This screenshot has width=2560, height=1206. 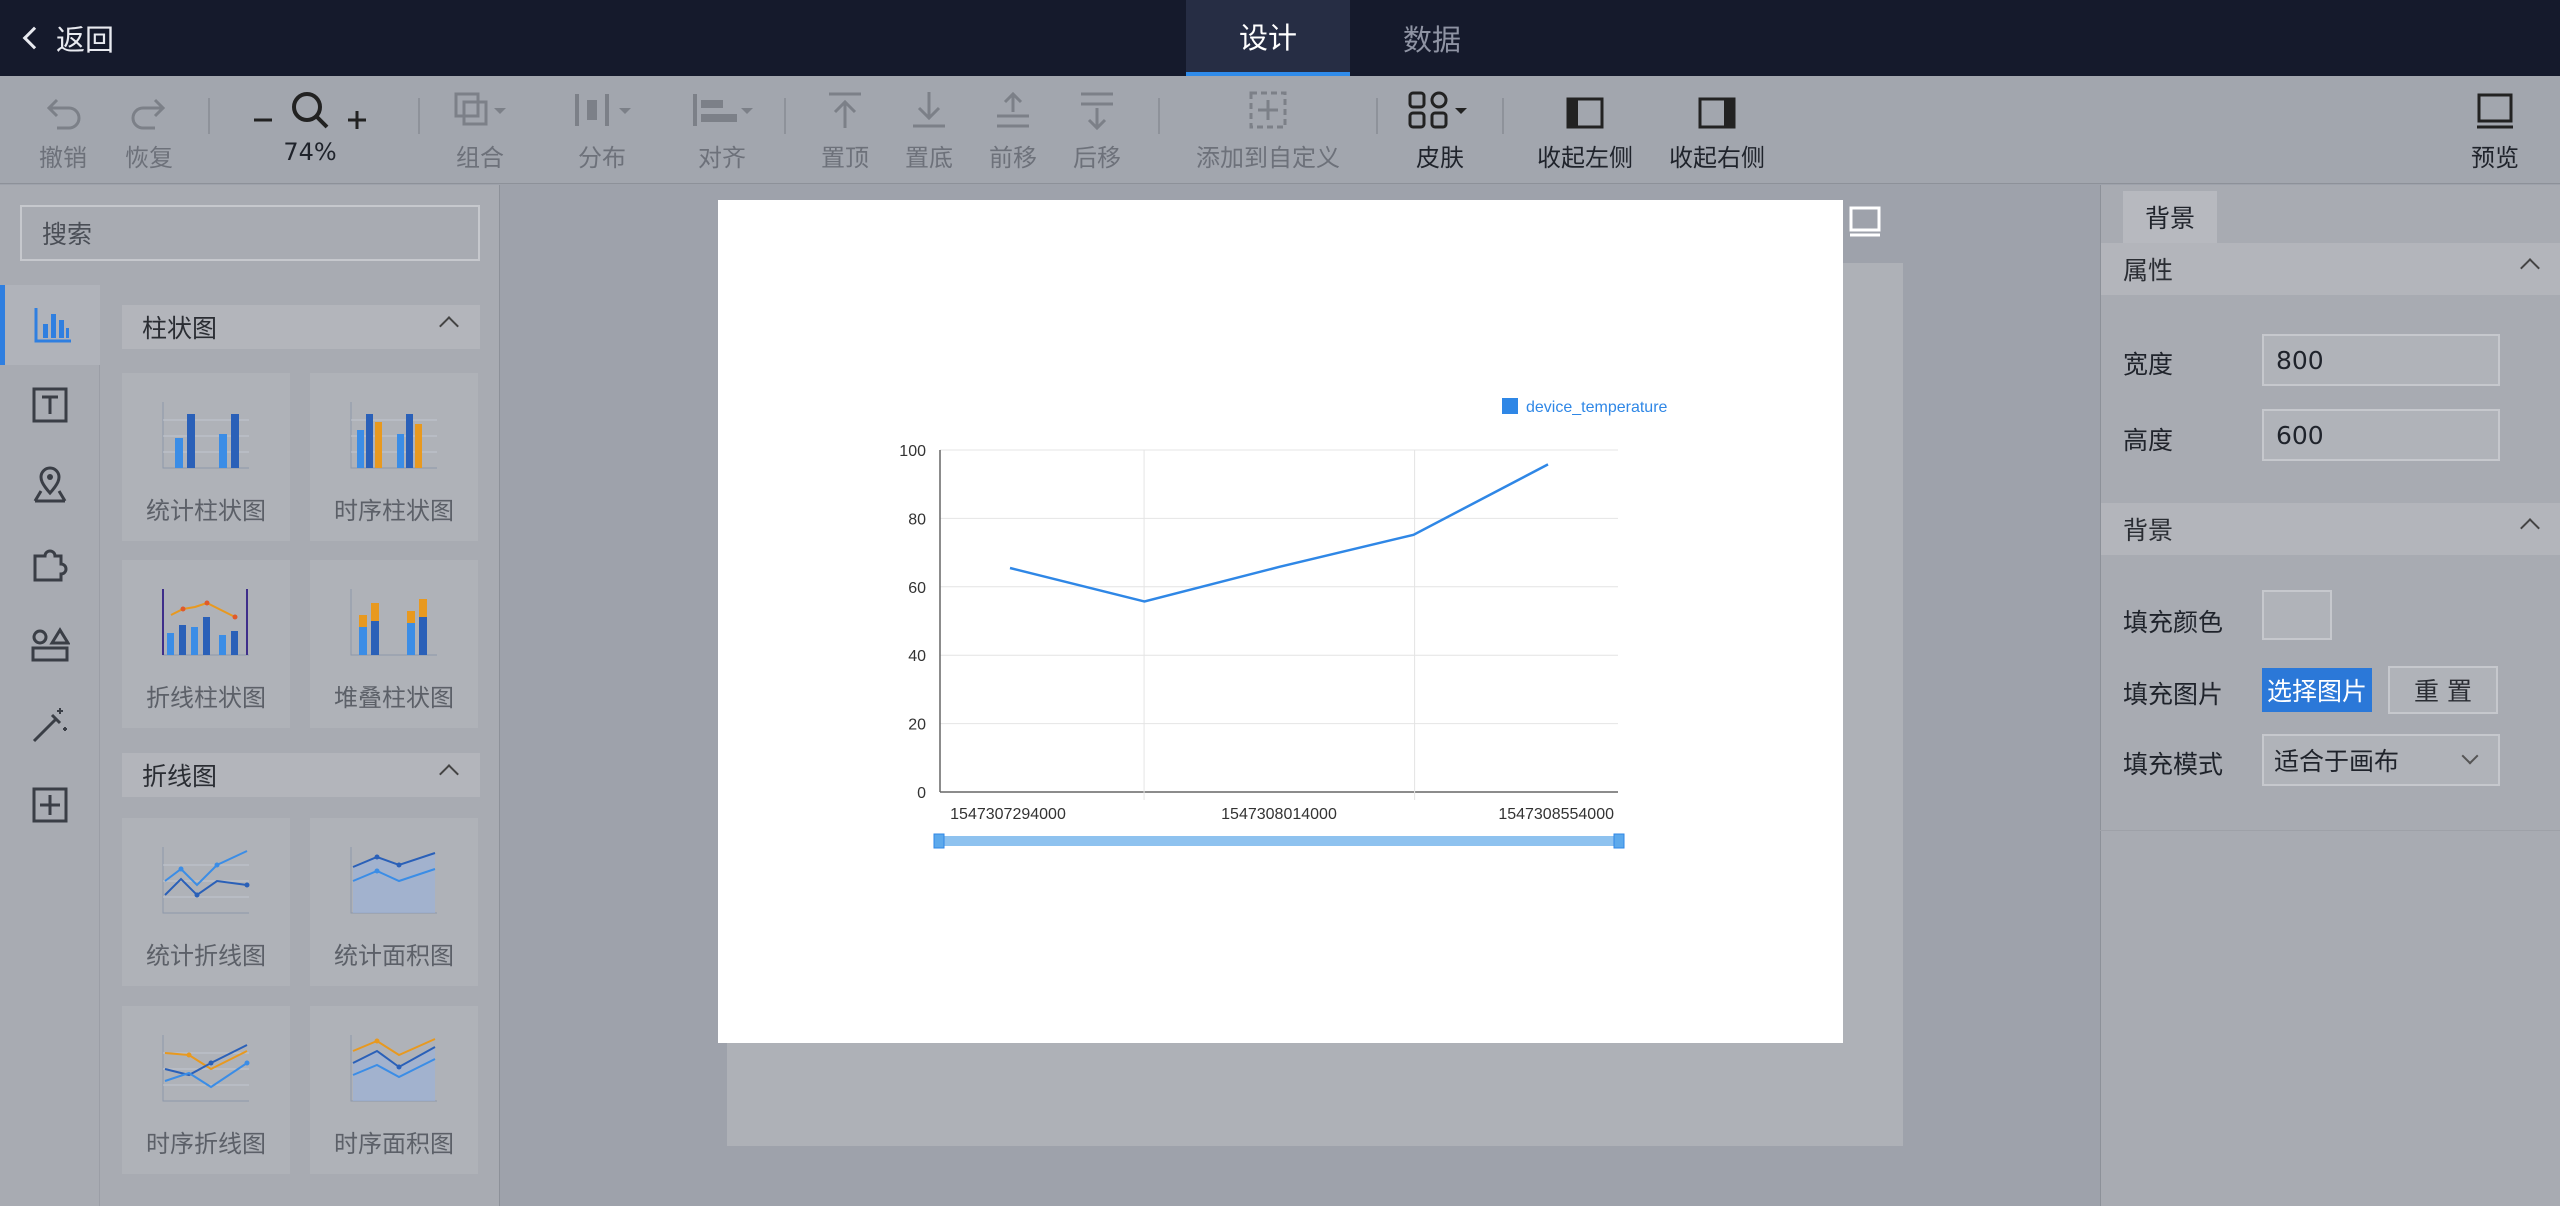 What do you see at coordinates (917, 656) in the screenshot?
I see `y-tick-label: 40` at bounding box center [917, 656].